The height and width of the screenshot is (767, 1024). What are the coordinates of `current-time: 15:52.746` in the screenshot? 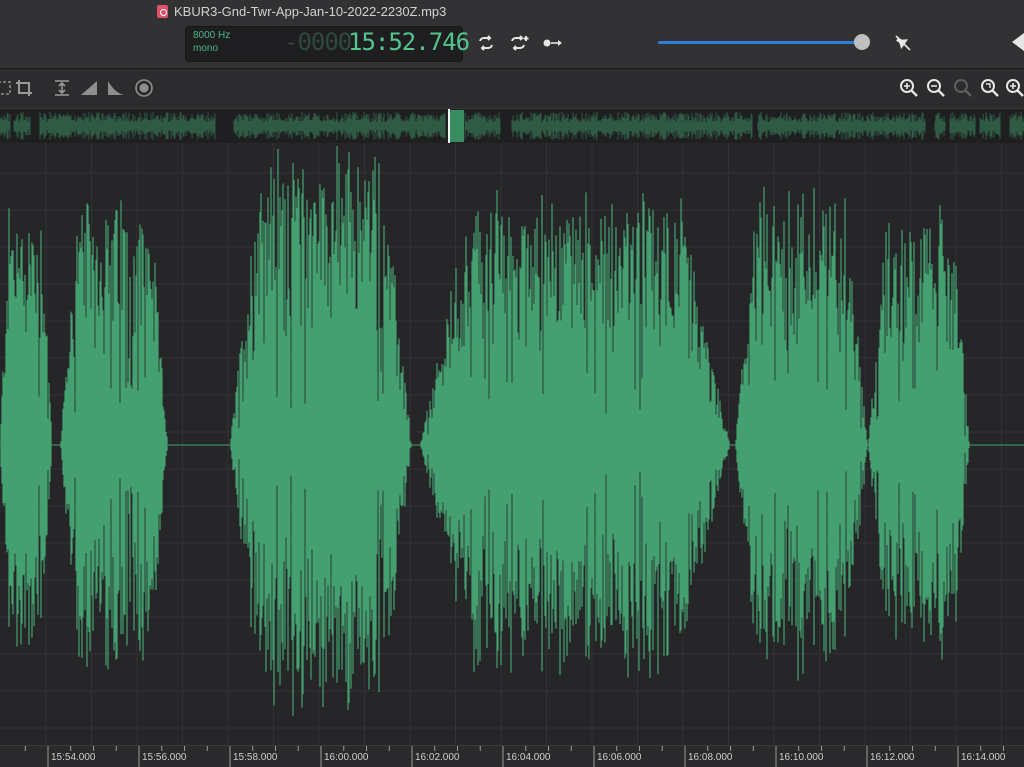 It's located at (409, 42).